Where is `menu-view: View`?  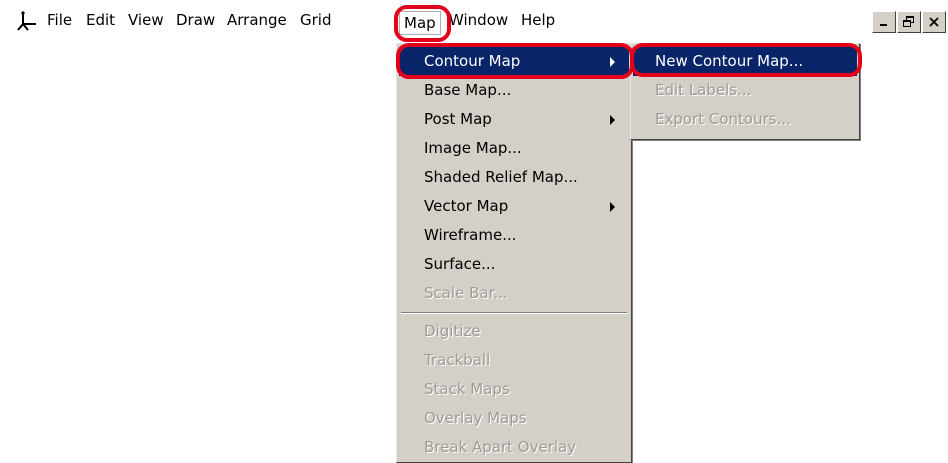
menu-view: View is located at coordinates (146, 19).